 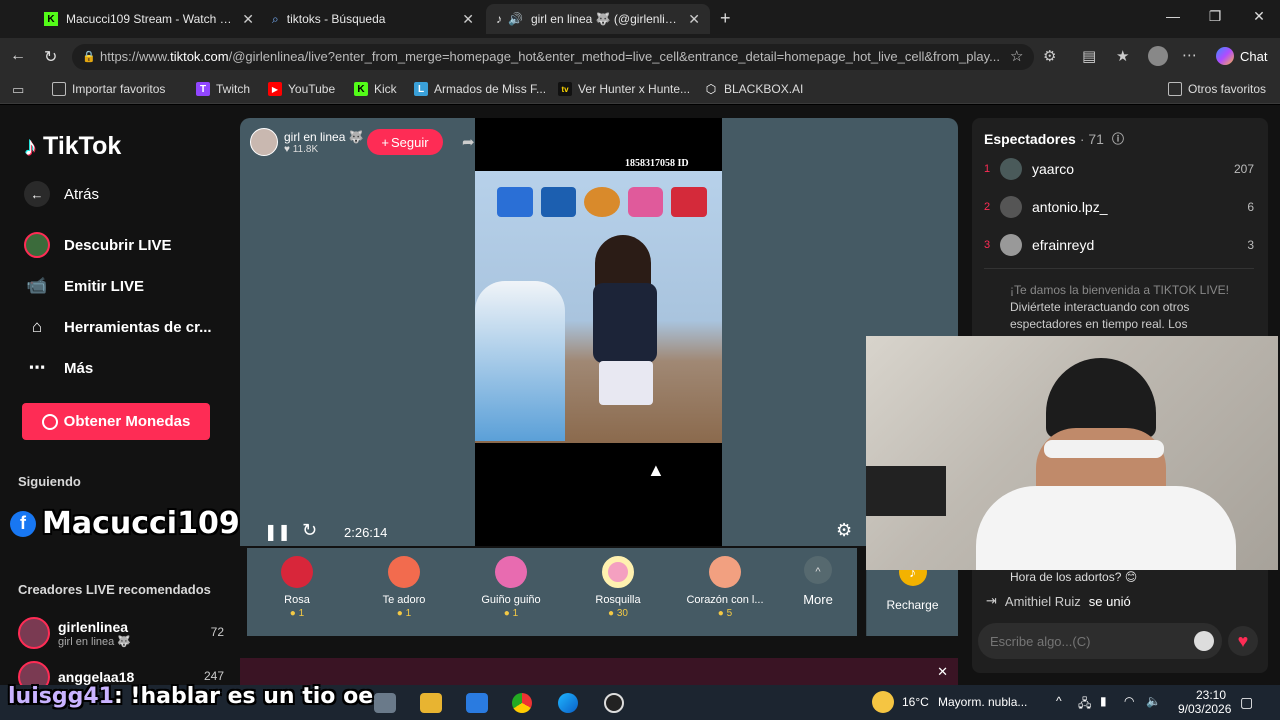 What do you see at coordinates (1246, 702) in the screenshot?
I see `notifications-icon: ▢` at bounding box center [1246, 702].